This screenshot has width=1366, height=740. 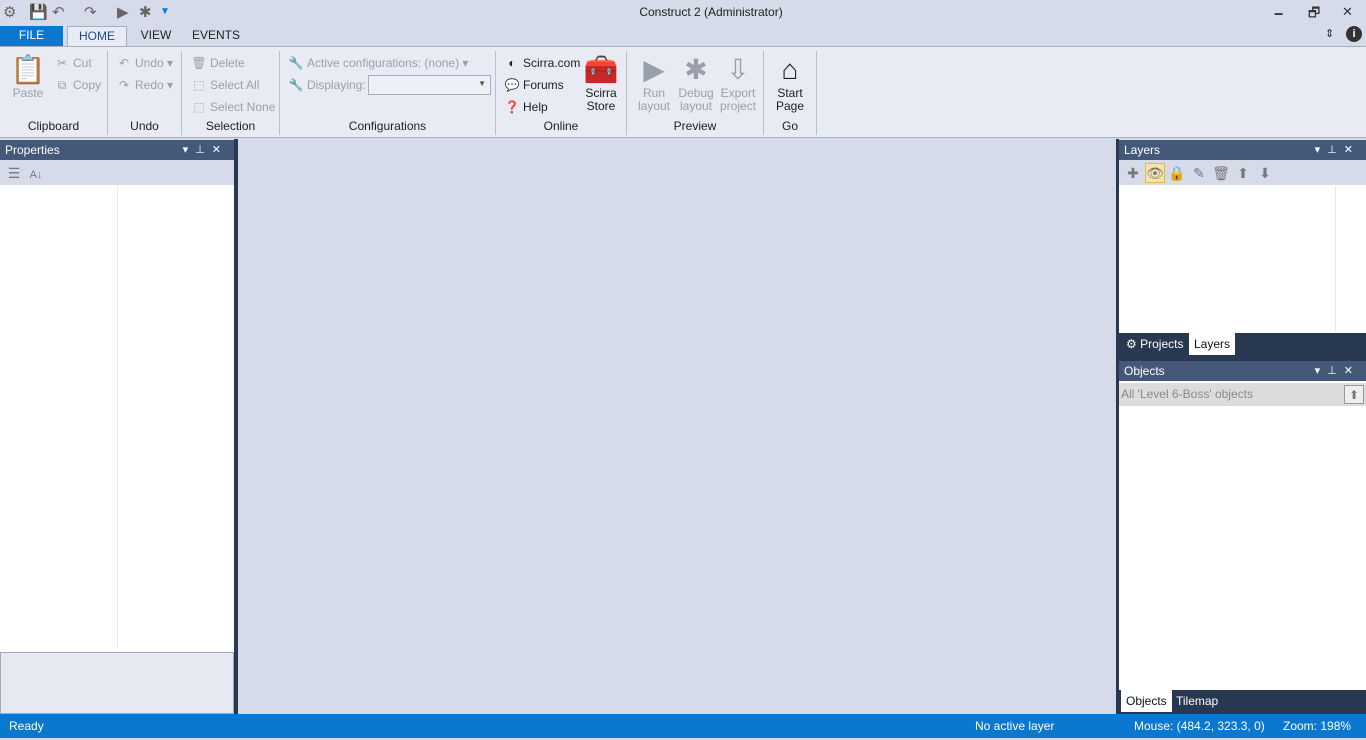 What do you see at coordinates (526, 107) in the screenshot?
I see `help-link: ❓ Help` at bounding box center [526, 107].